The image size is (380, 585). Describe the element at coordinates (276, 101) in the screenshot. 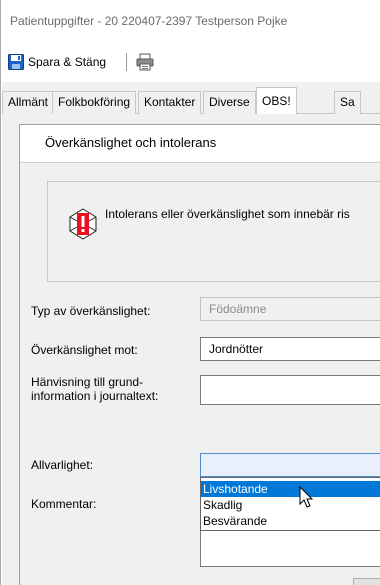

I see `tab-obs: OBS!` at that location.